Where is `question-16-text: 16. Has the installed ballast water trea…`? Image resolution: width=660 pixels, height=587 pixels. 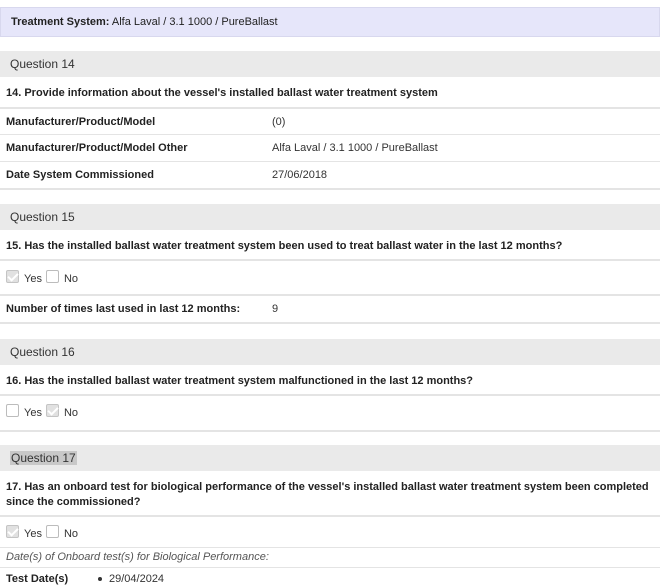
question-16-text: 16. Has the installed ballast water trea… is located at coordinates (240, 381).